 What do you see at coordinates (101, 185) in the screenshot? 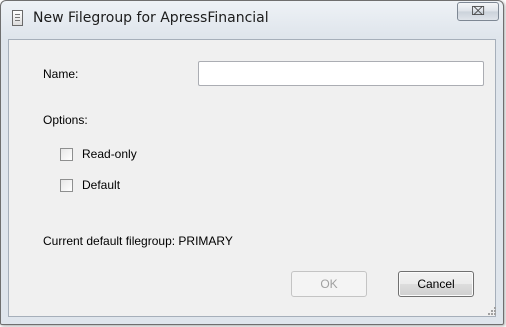
I see `default-checkbox-label: Default` at bounding box center [101, 185].